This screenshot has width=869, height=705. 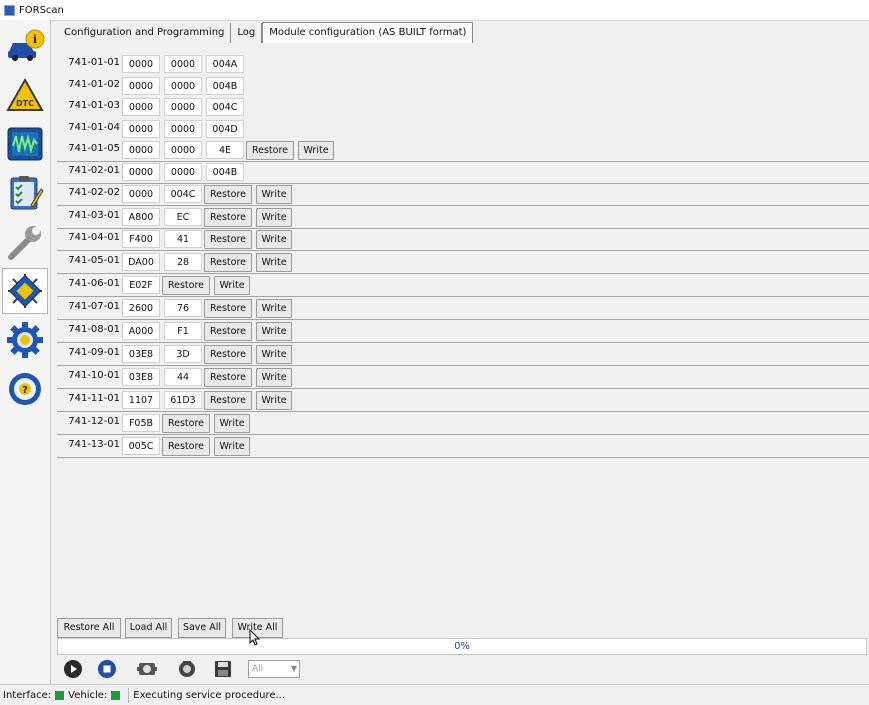 I want to click on config-value-field: 41, so click(x=183, y=239).